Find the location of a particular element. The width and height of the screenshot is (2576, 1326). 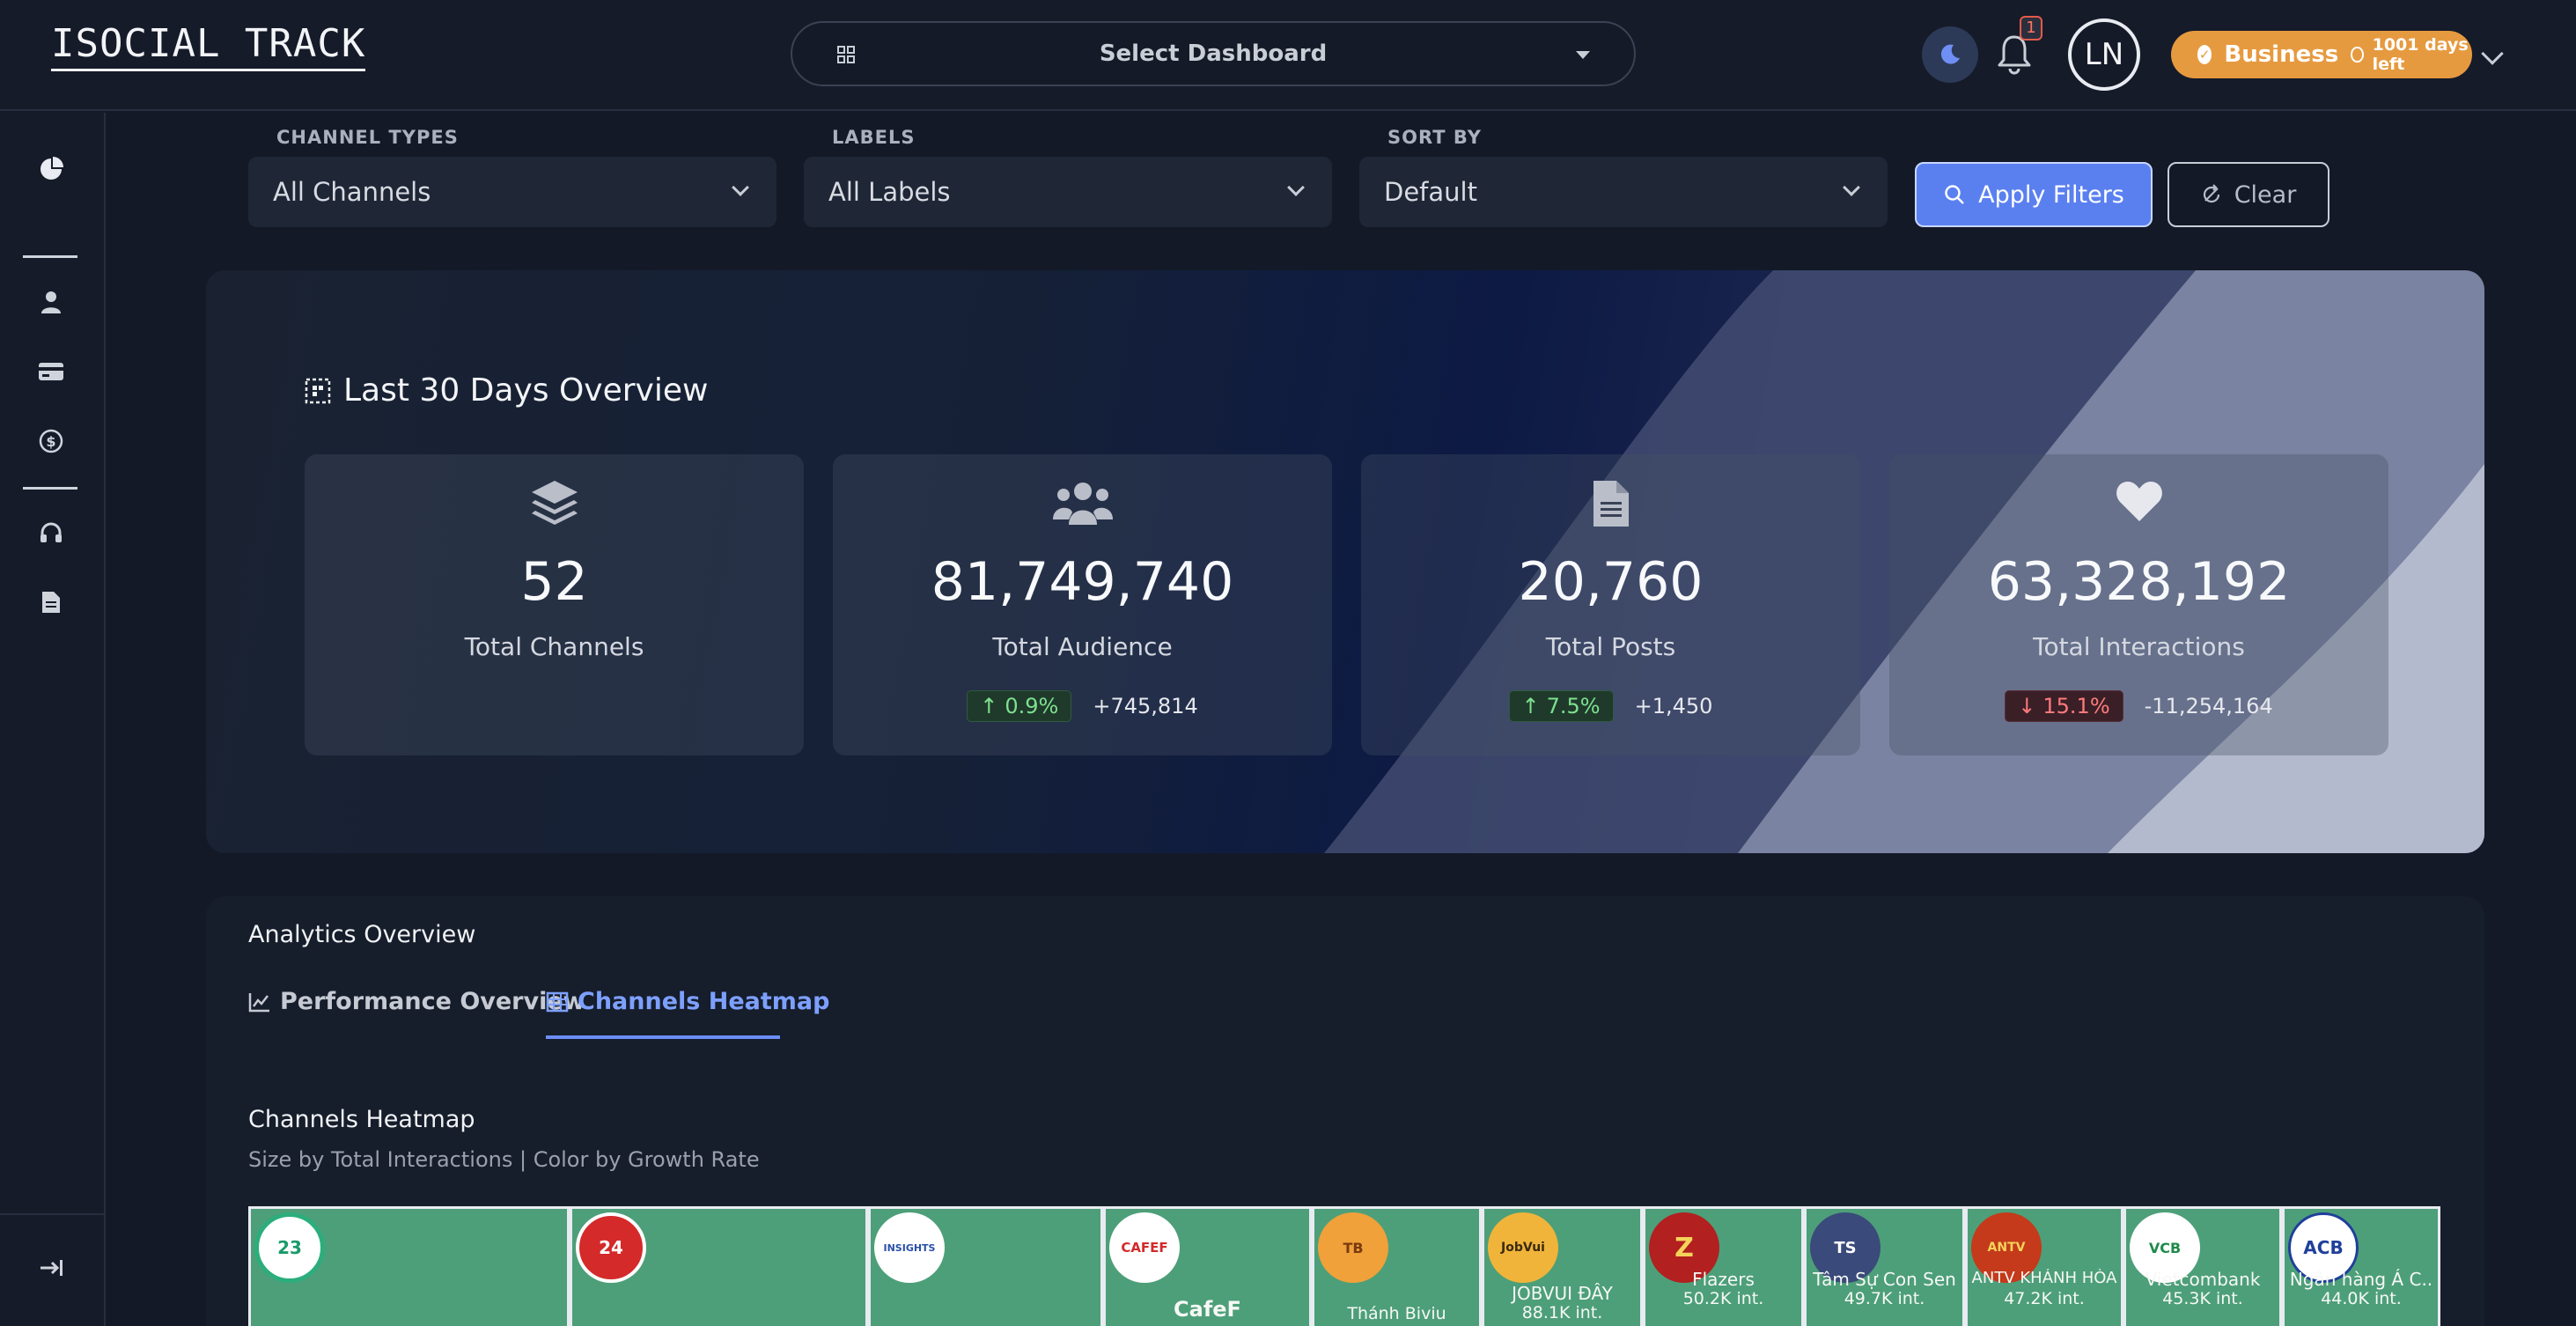

logout-icon is located at coordinates (51, 1268).